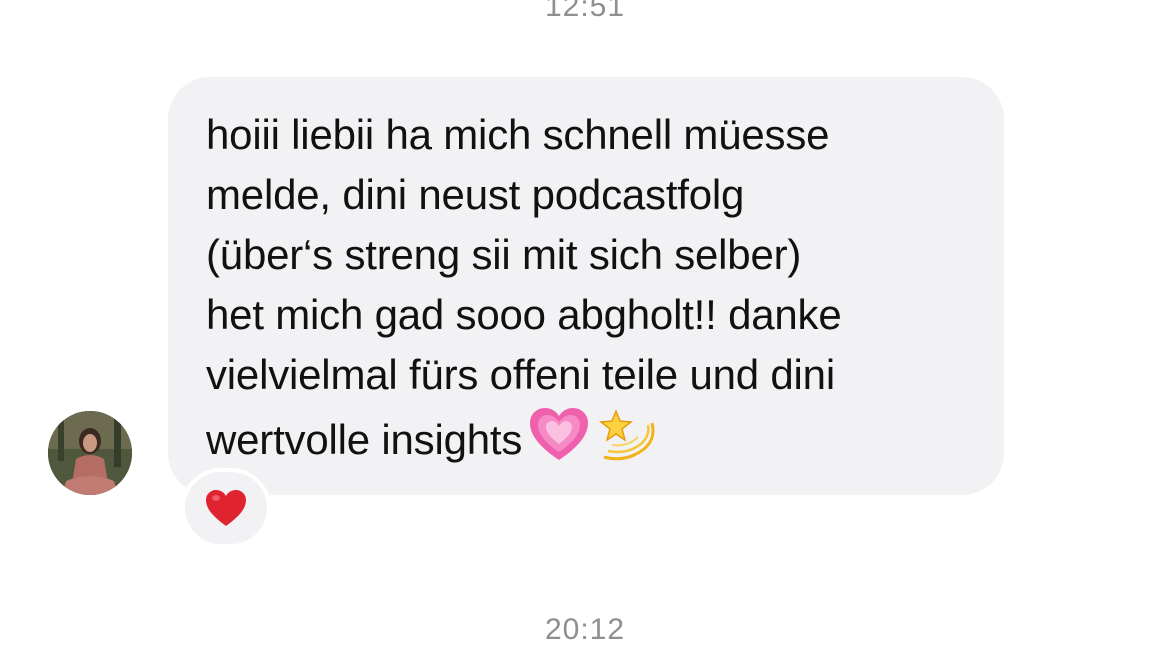  Describe the element at coordinates (518, 134) in the screenshot. I see `message-line: hoiii liebii ha mich schnell müesse` at that location.